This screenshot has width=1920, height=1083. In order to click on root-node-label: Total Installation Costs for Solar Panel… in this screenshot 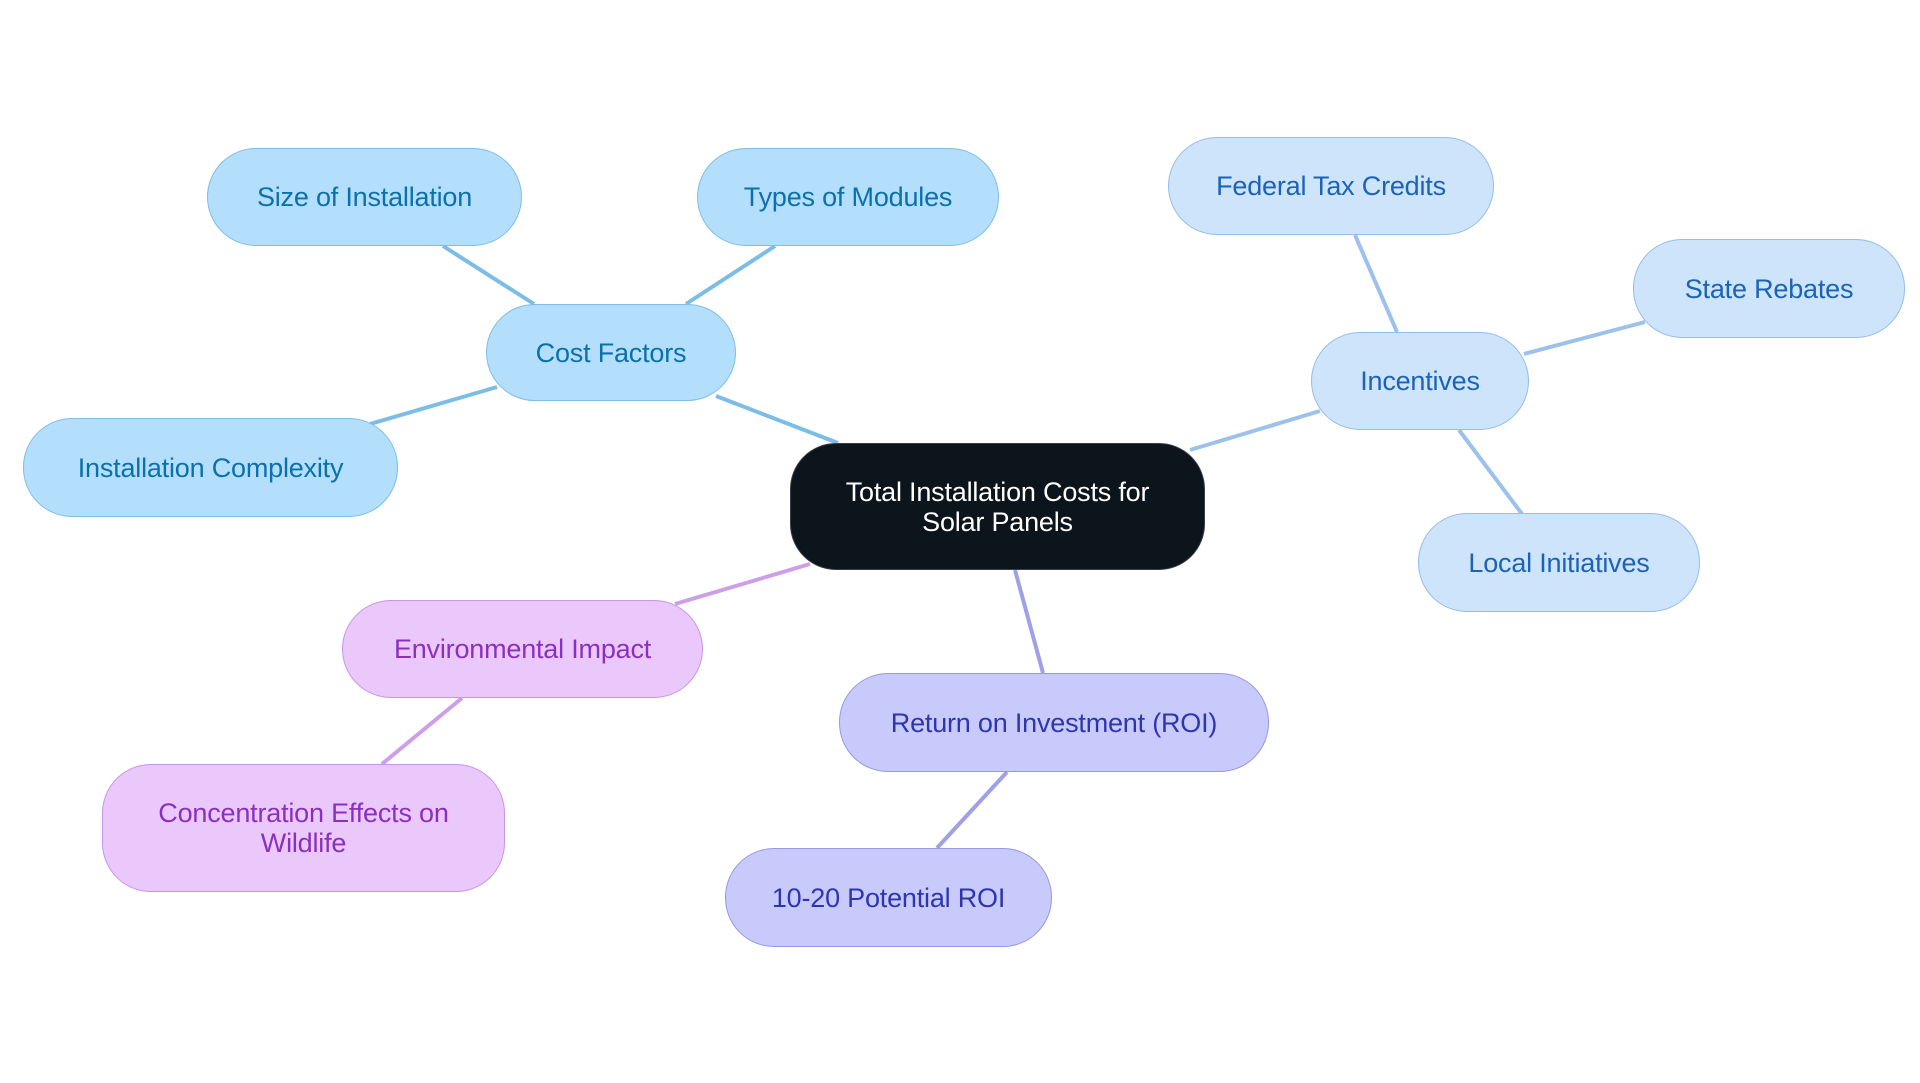, I will do `click(998, 507)`.